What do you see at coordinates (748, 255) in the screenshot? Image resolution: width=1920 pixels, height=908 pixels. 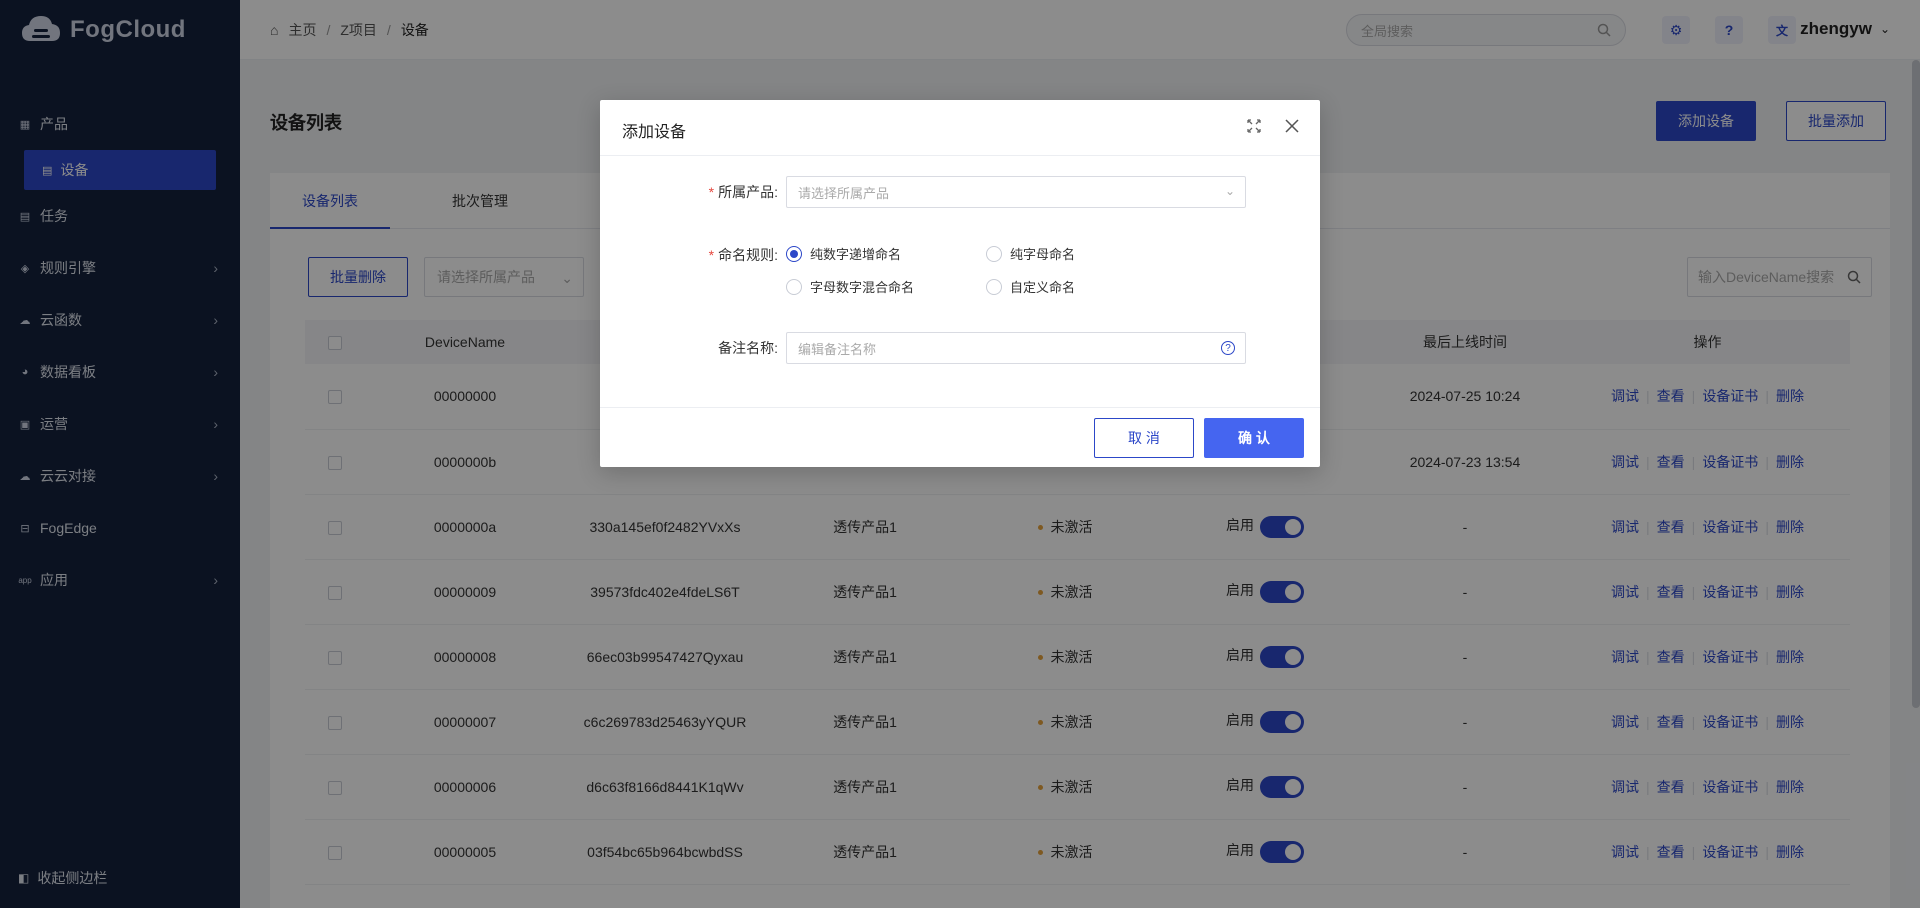 I see `naming-label-text: 命名规则:` at bounding box center [748, 255].